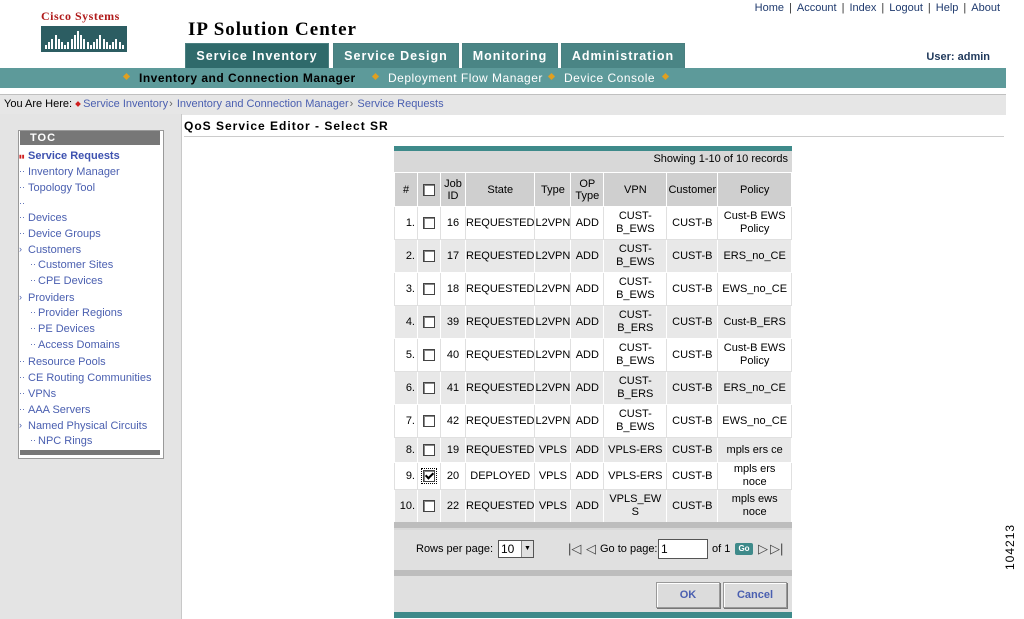  Describe the element at coordinates (64, 234) in the screenshot. I see `toc-item: Device Groups` at that location.